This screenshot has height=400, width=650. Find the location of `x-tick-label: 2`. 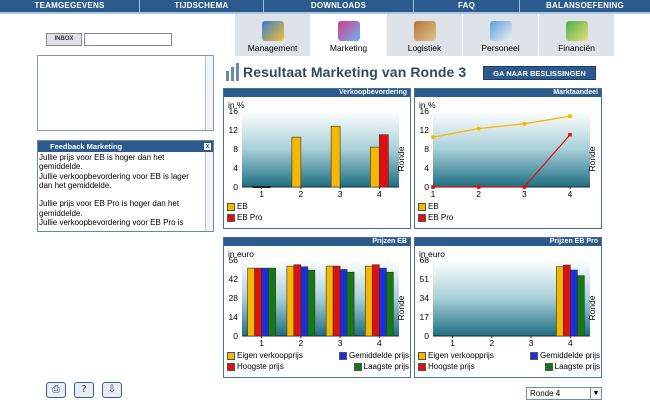

x-tick-label: 2 is located at coordinates (492, 343).